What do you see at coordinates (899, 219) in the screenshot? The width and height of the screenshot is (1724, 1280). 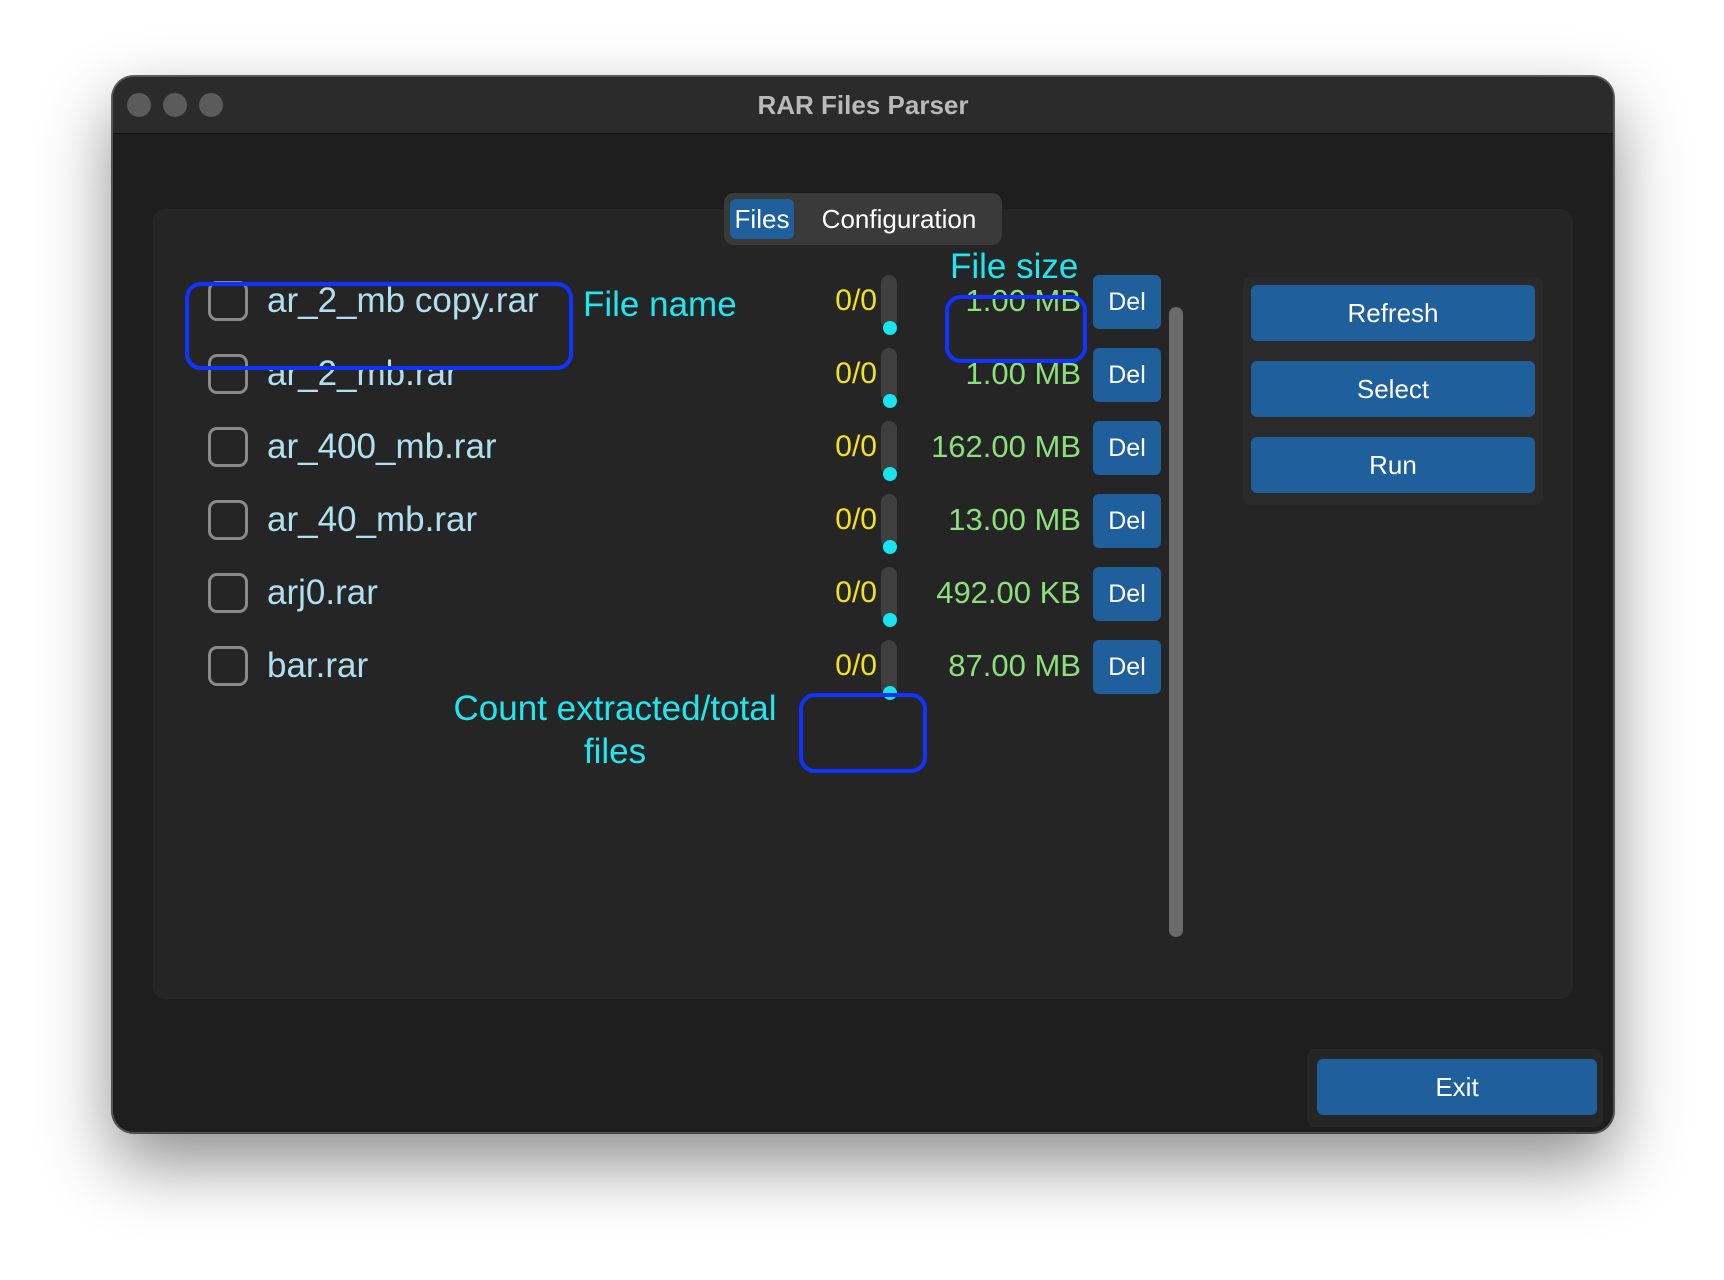 I see `tab-configuration: Configuration` at bounding box center [899, 219].